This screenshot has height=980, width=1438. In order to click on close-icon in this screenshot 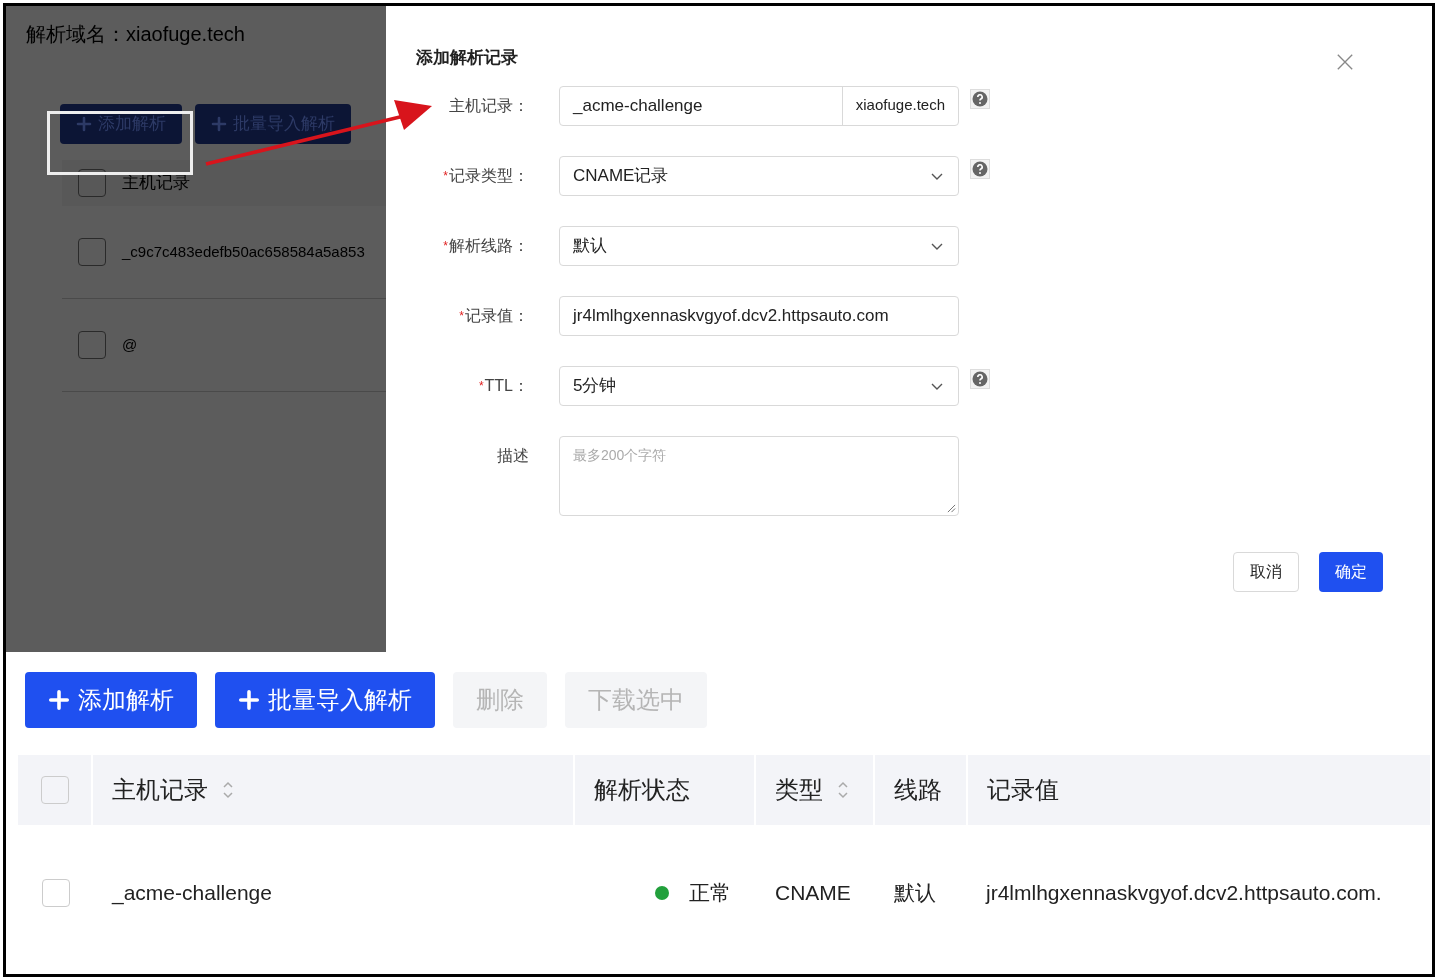, I will do `click(1345, 62)`.